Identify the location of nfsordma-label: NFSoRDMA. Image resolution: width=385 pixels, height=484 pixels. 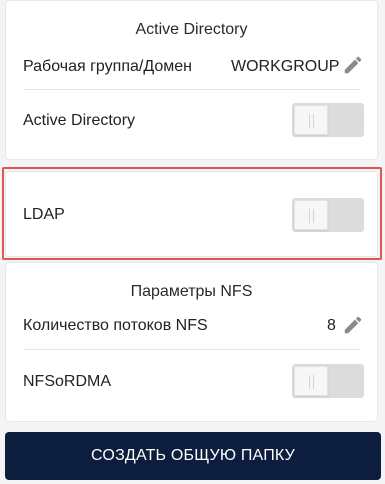
(67, 381).